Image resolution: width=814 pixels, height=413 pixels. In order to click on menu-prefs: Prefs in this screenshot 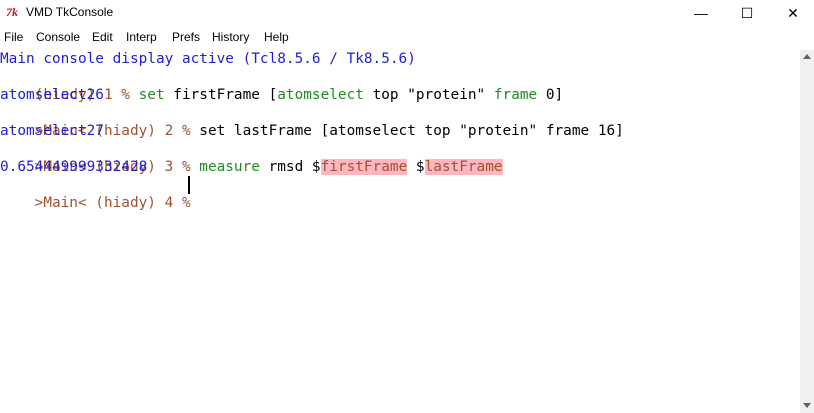, I will do `click(186, 37)`.